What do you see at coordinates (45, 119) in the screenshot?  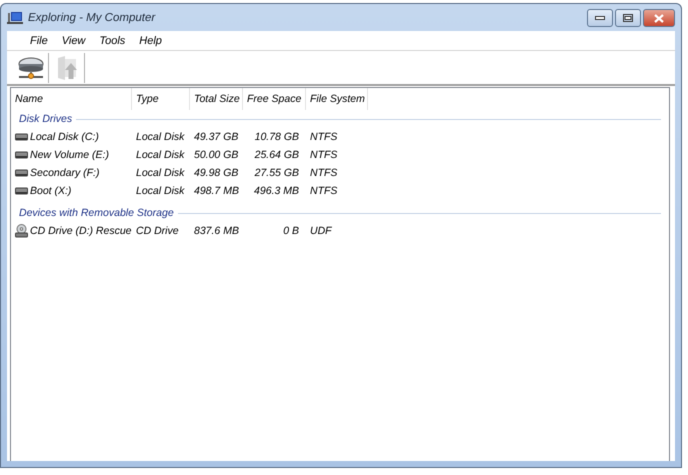 I see `group-header: Disk Drives` at bounding box center [45, 119].